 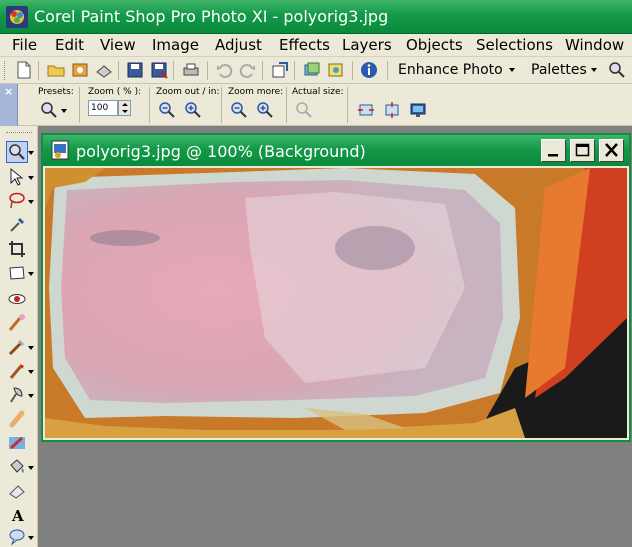 What do you see at coordinates (392, 110) in the screenshot?
I see `fit-image-icon` at bounding box center [392, 110].